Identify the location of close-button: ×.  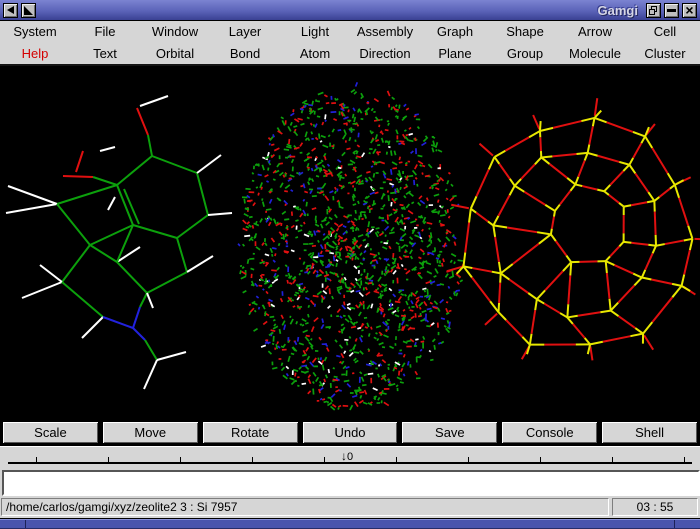
(689, 10).